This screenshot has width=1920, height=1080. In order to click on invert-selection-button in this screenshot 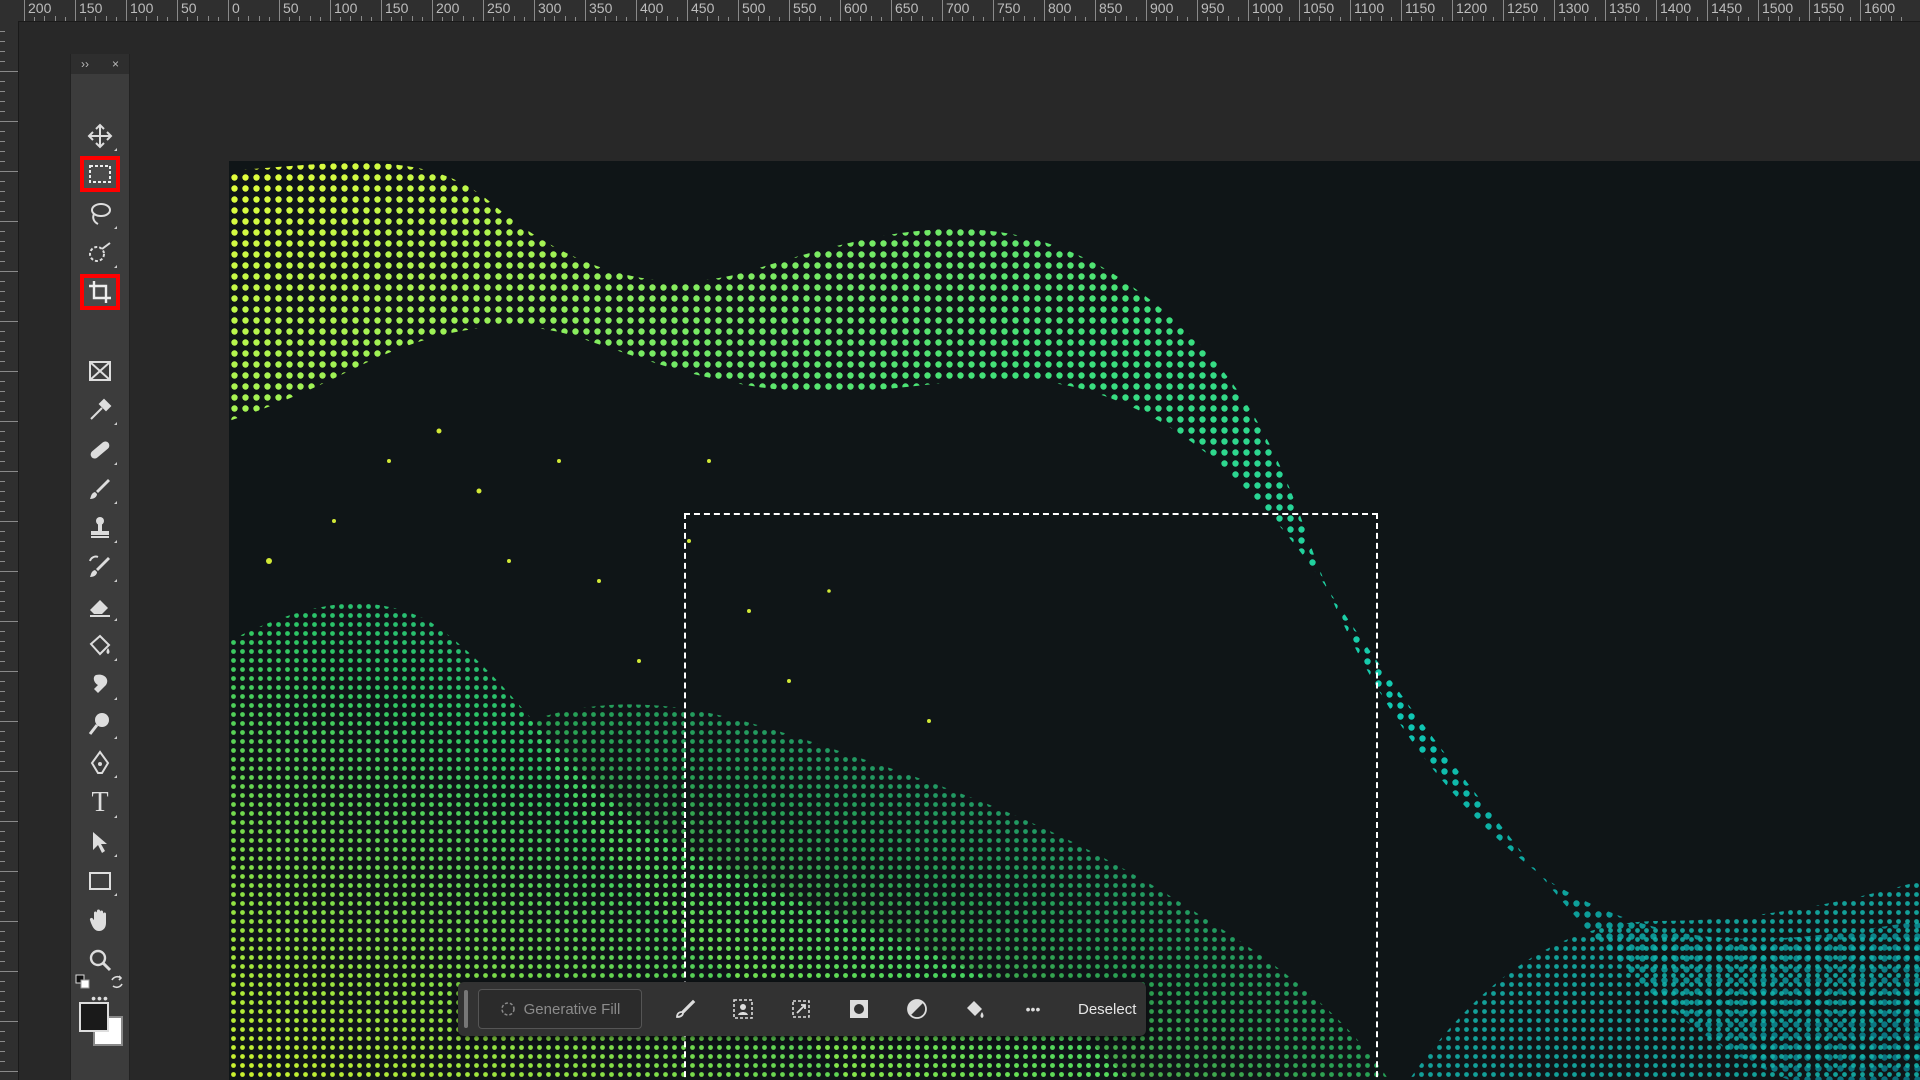, I will do `click(917, 1009)`.